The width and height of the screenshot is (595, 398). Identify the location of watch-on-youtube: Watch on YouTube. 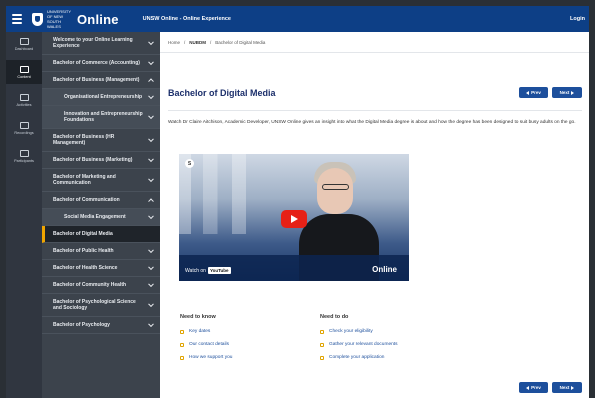
(208, 270).